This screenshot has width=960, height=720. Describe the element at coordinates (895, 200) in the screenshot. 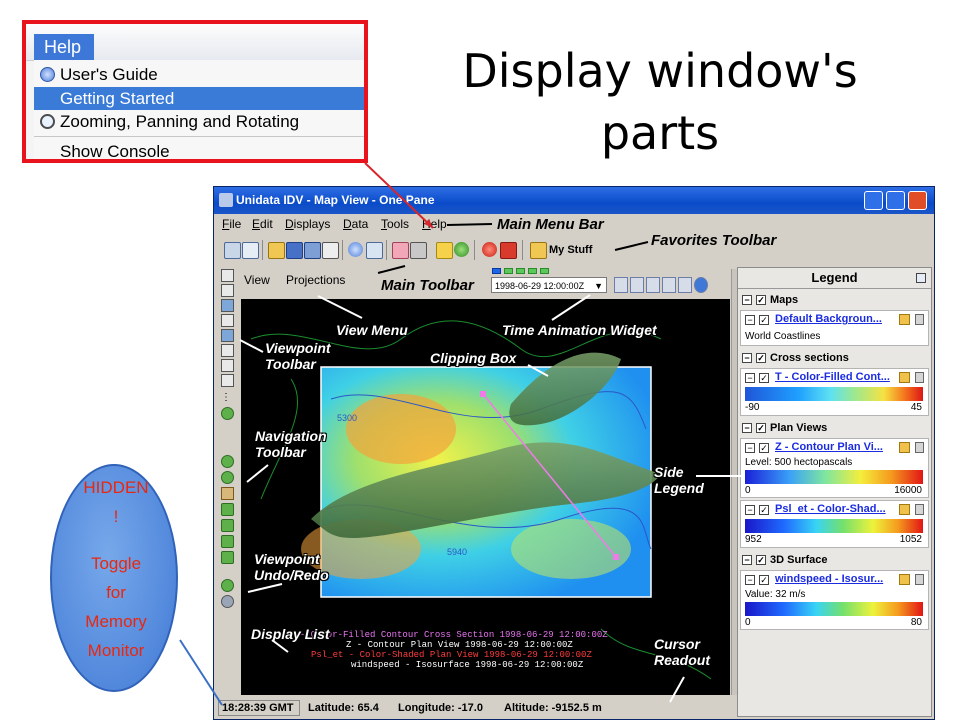

I see `maximize-button` at that location.